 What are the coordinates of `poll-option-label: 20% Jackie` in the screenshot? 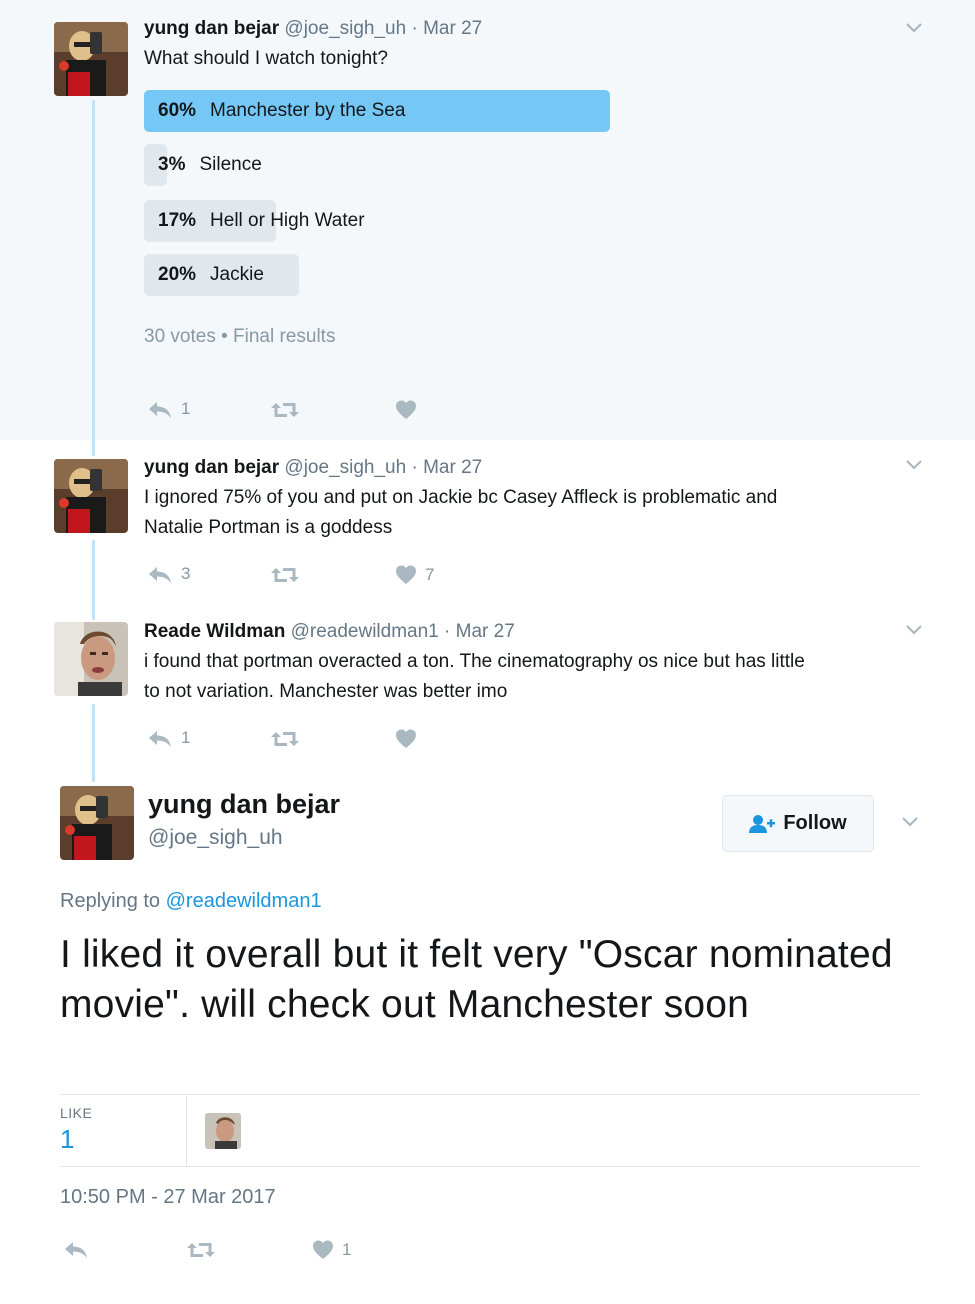 It's located at (211, 275).